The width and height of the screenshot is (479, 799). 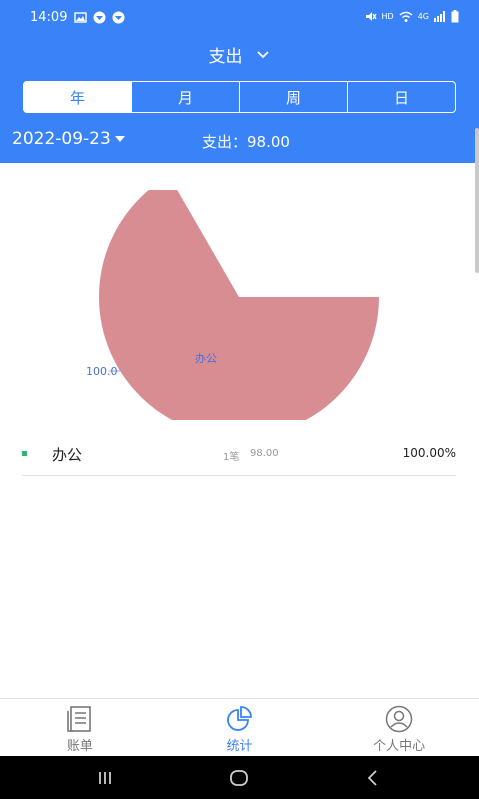 I want to click on android-nav-bar, so click(x=239, y=777).